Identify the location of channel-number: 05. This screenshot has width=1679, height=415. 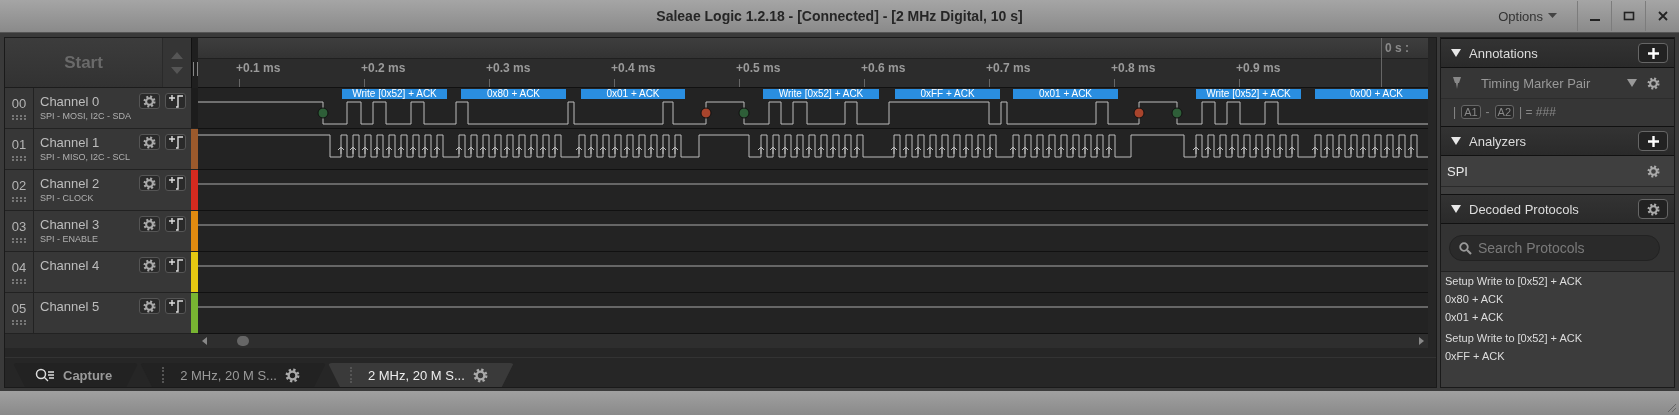
(19, 308).